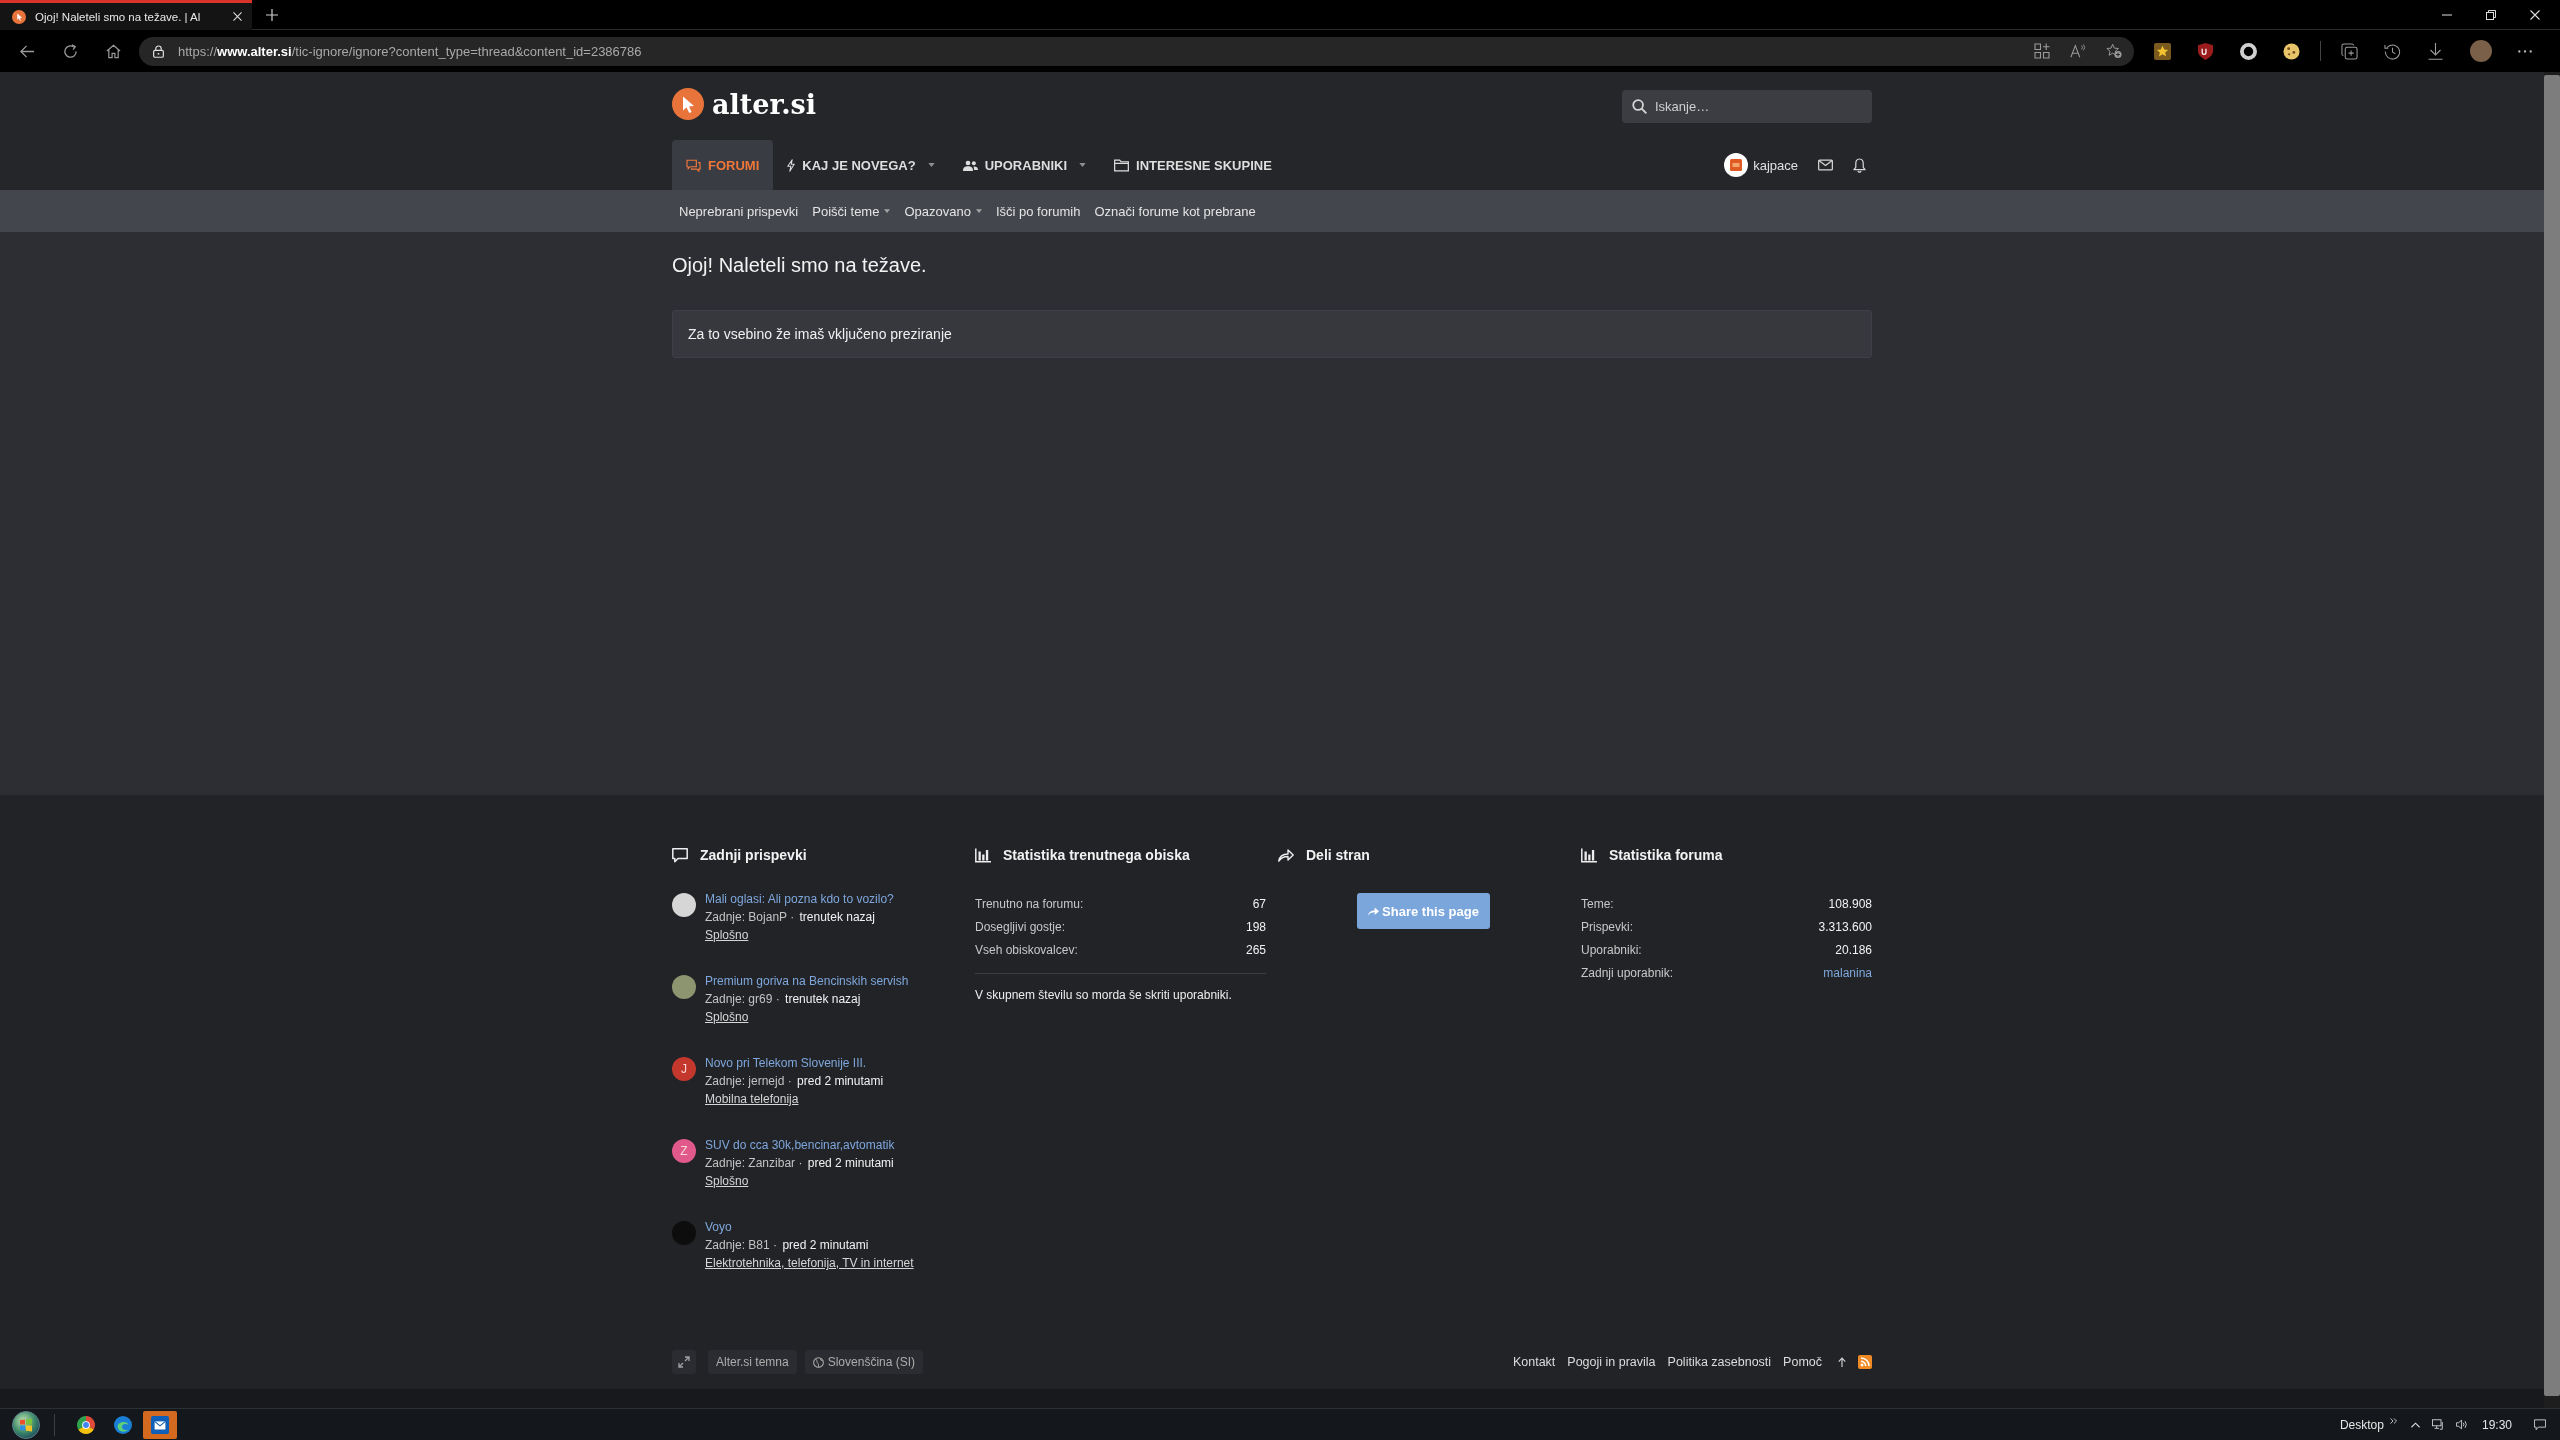 The width and height of the screenshot is (2560, 1440). Describe the element at coordinates (1850, 903) in the screenshot. I see `stat-value: 108.908` at that location.